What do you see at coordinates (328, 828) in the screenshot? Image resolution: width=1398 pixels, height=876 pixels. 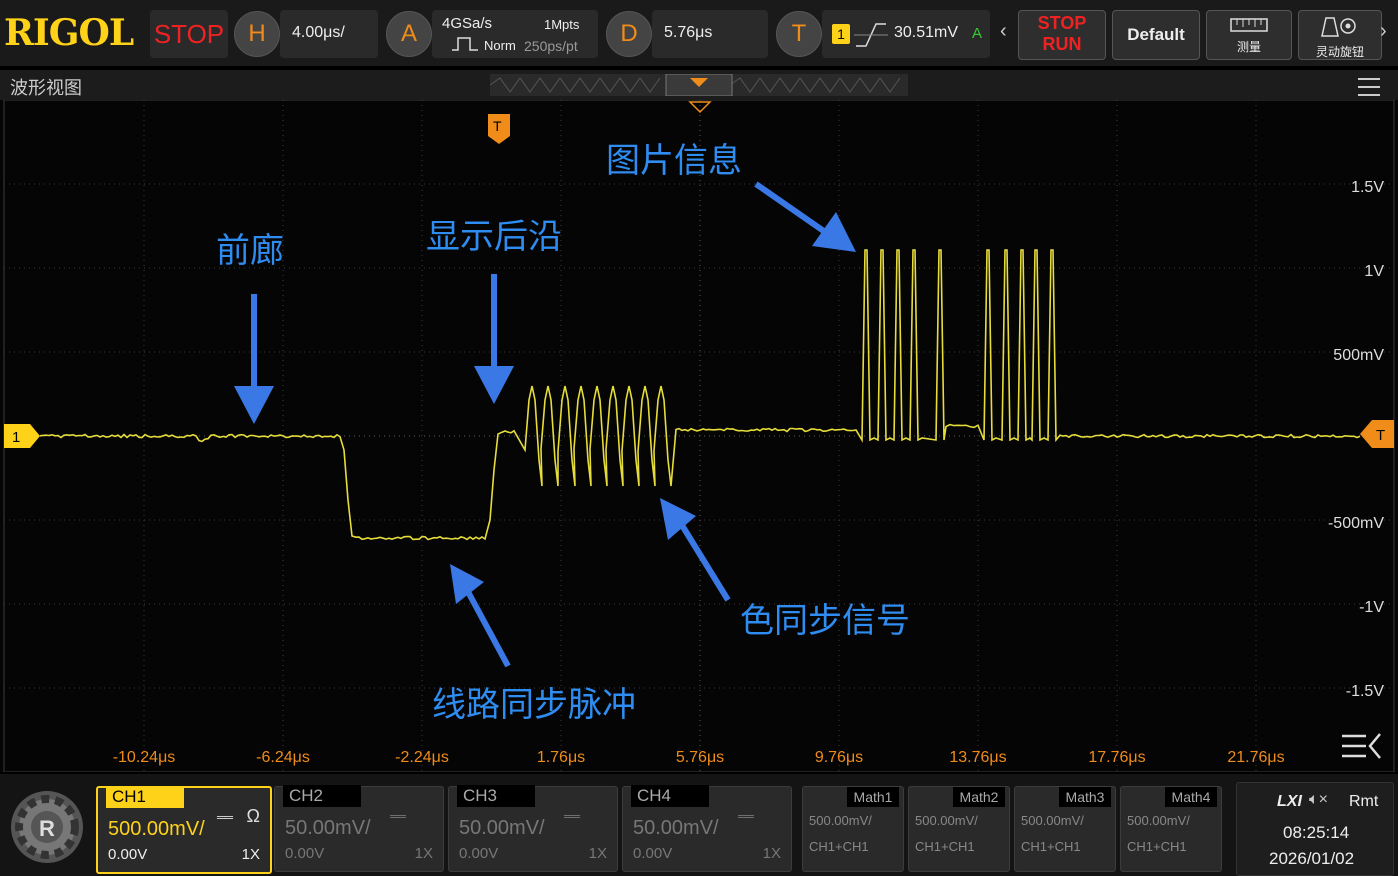 I see `ch2-scale: 50.00mV/` at bounding box center [328, 828].